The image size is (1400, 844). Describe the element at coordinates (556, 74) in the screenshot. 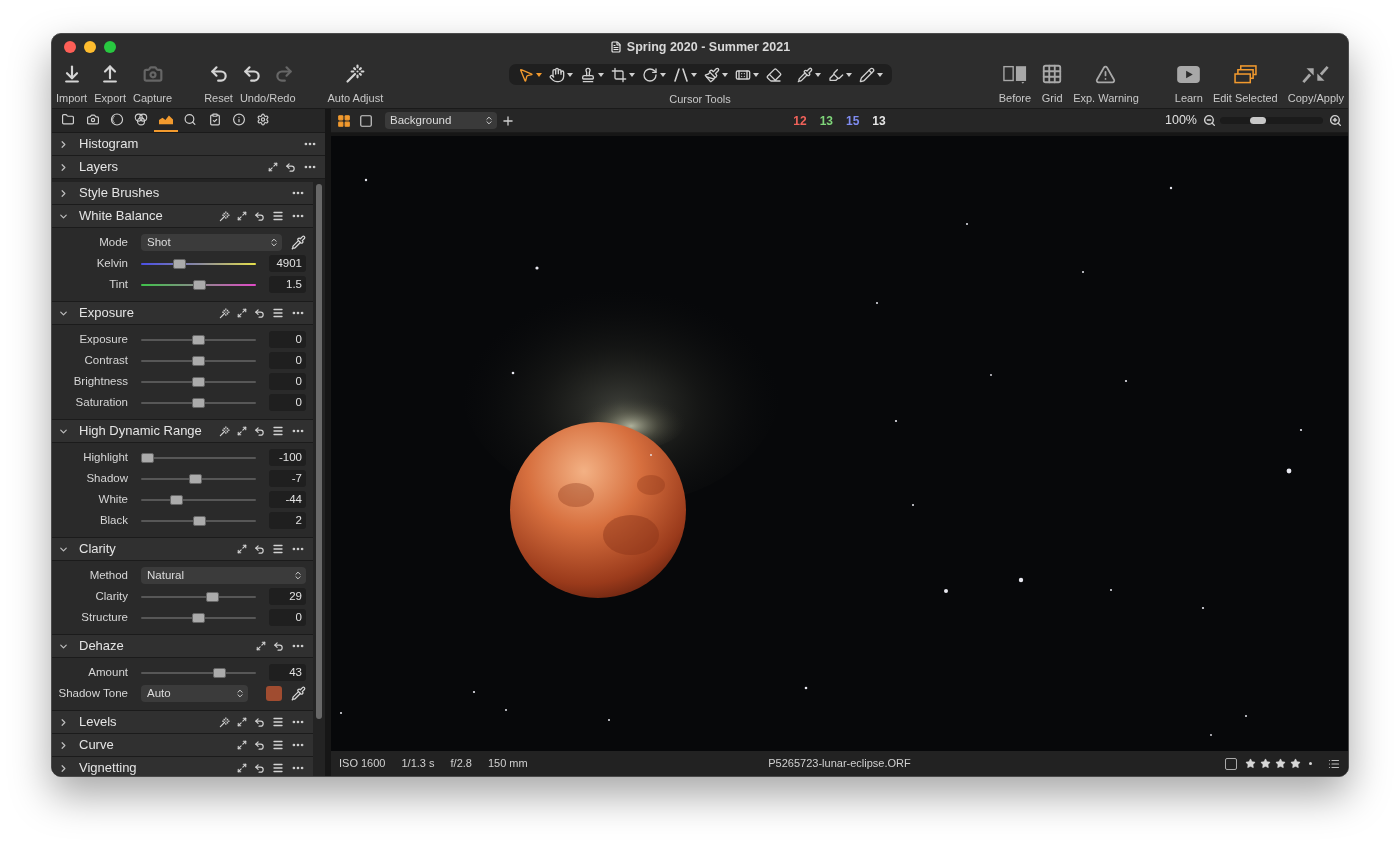

I see `hand-icon` at that location.